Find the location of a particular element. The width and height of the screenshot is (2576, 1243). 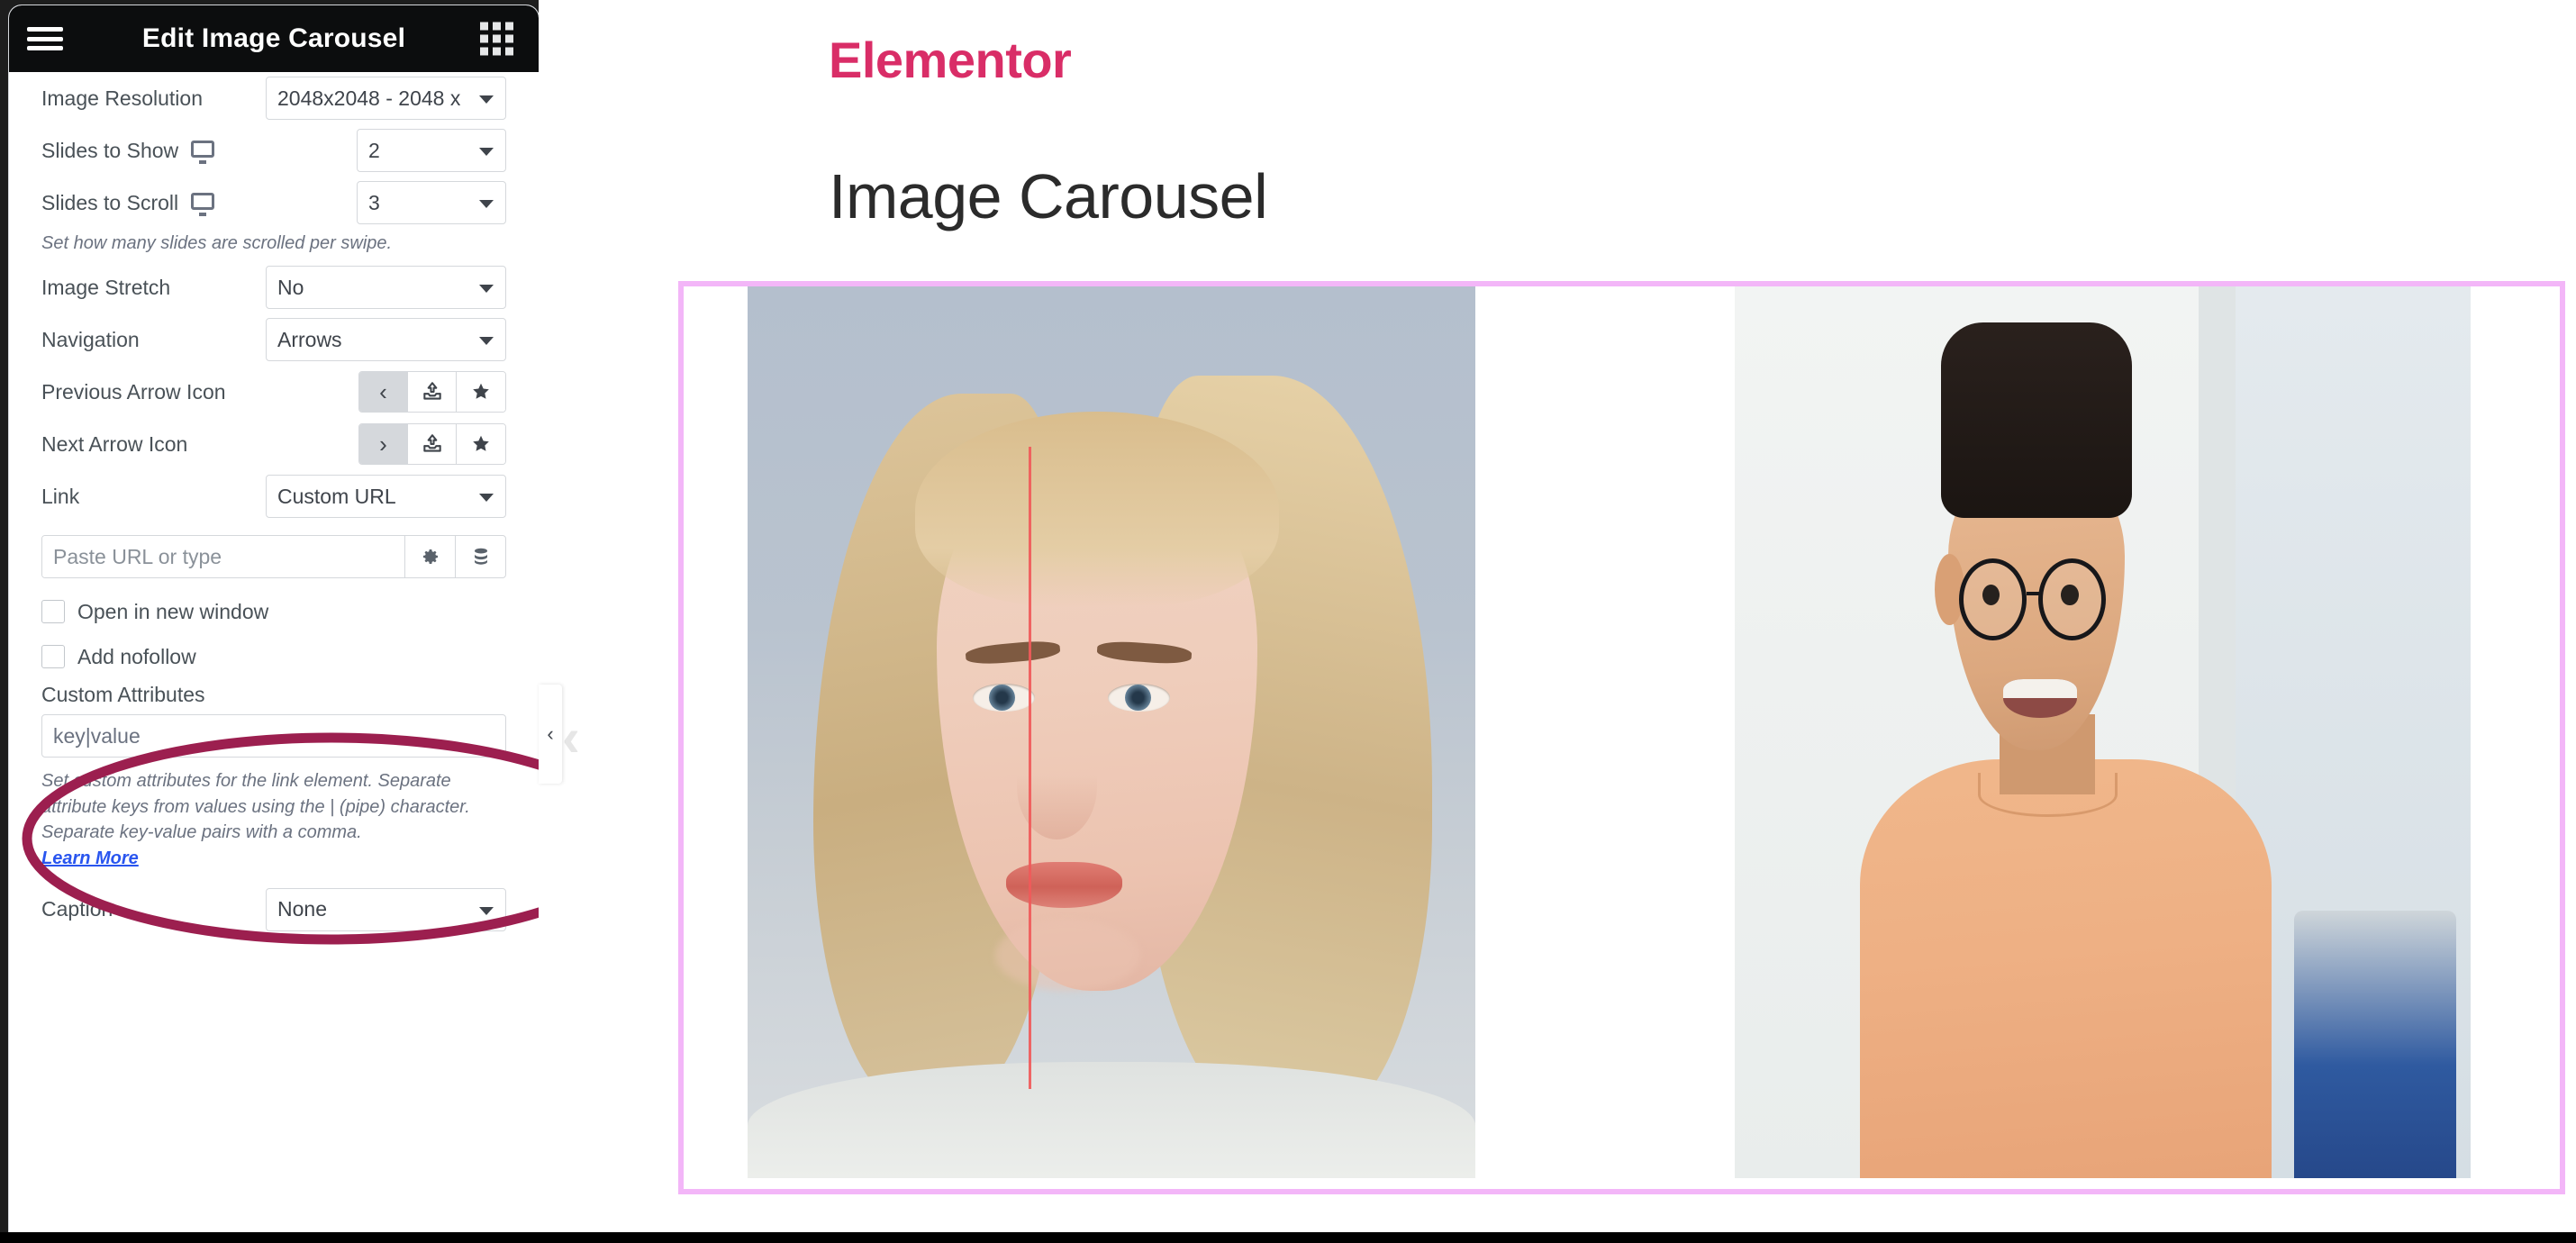

hamburger-icon is located at coordinates (45, 38).